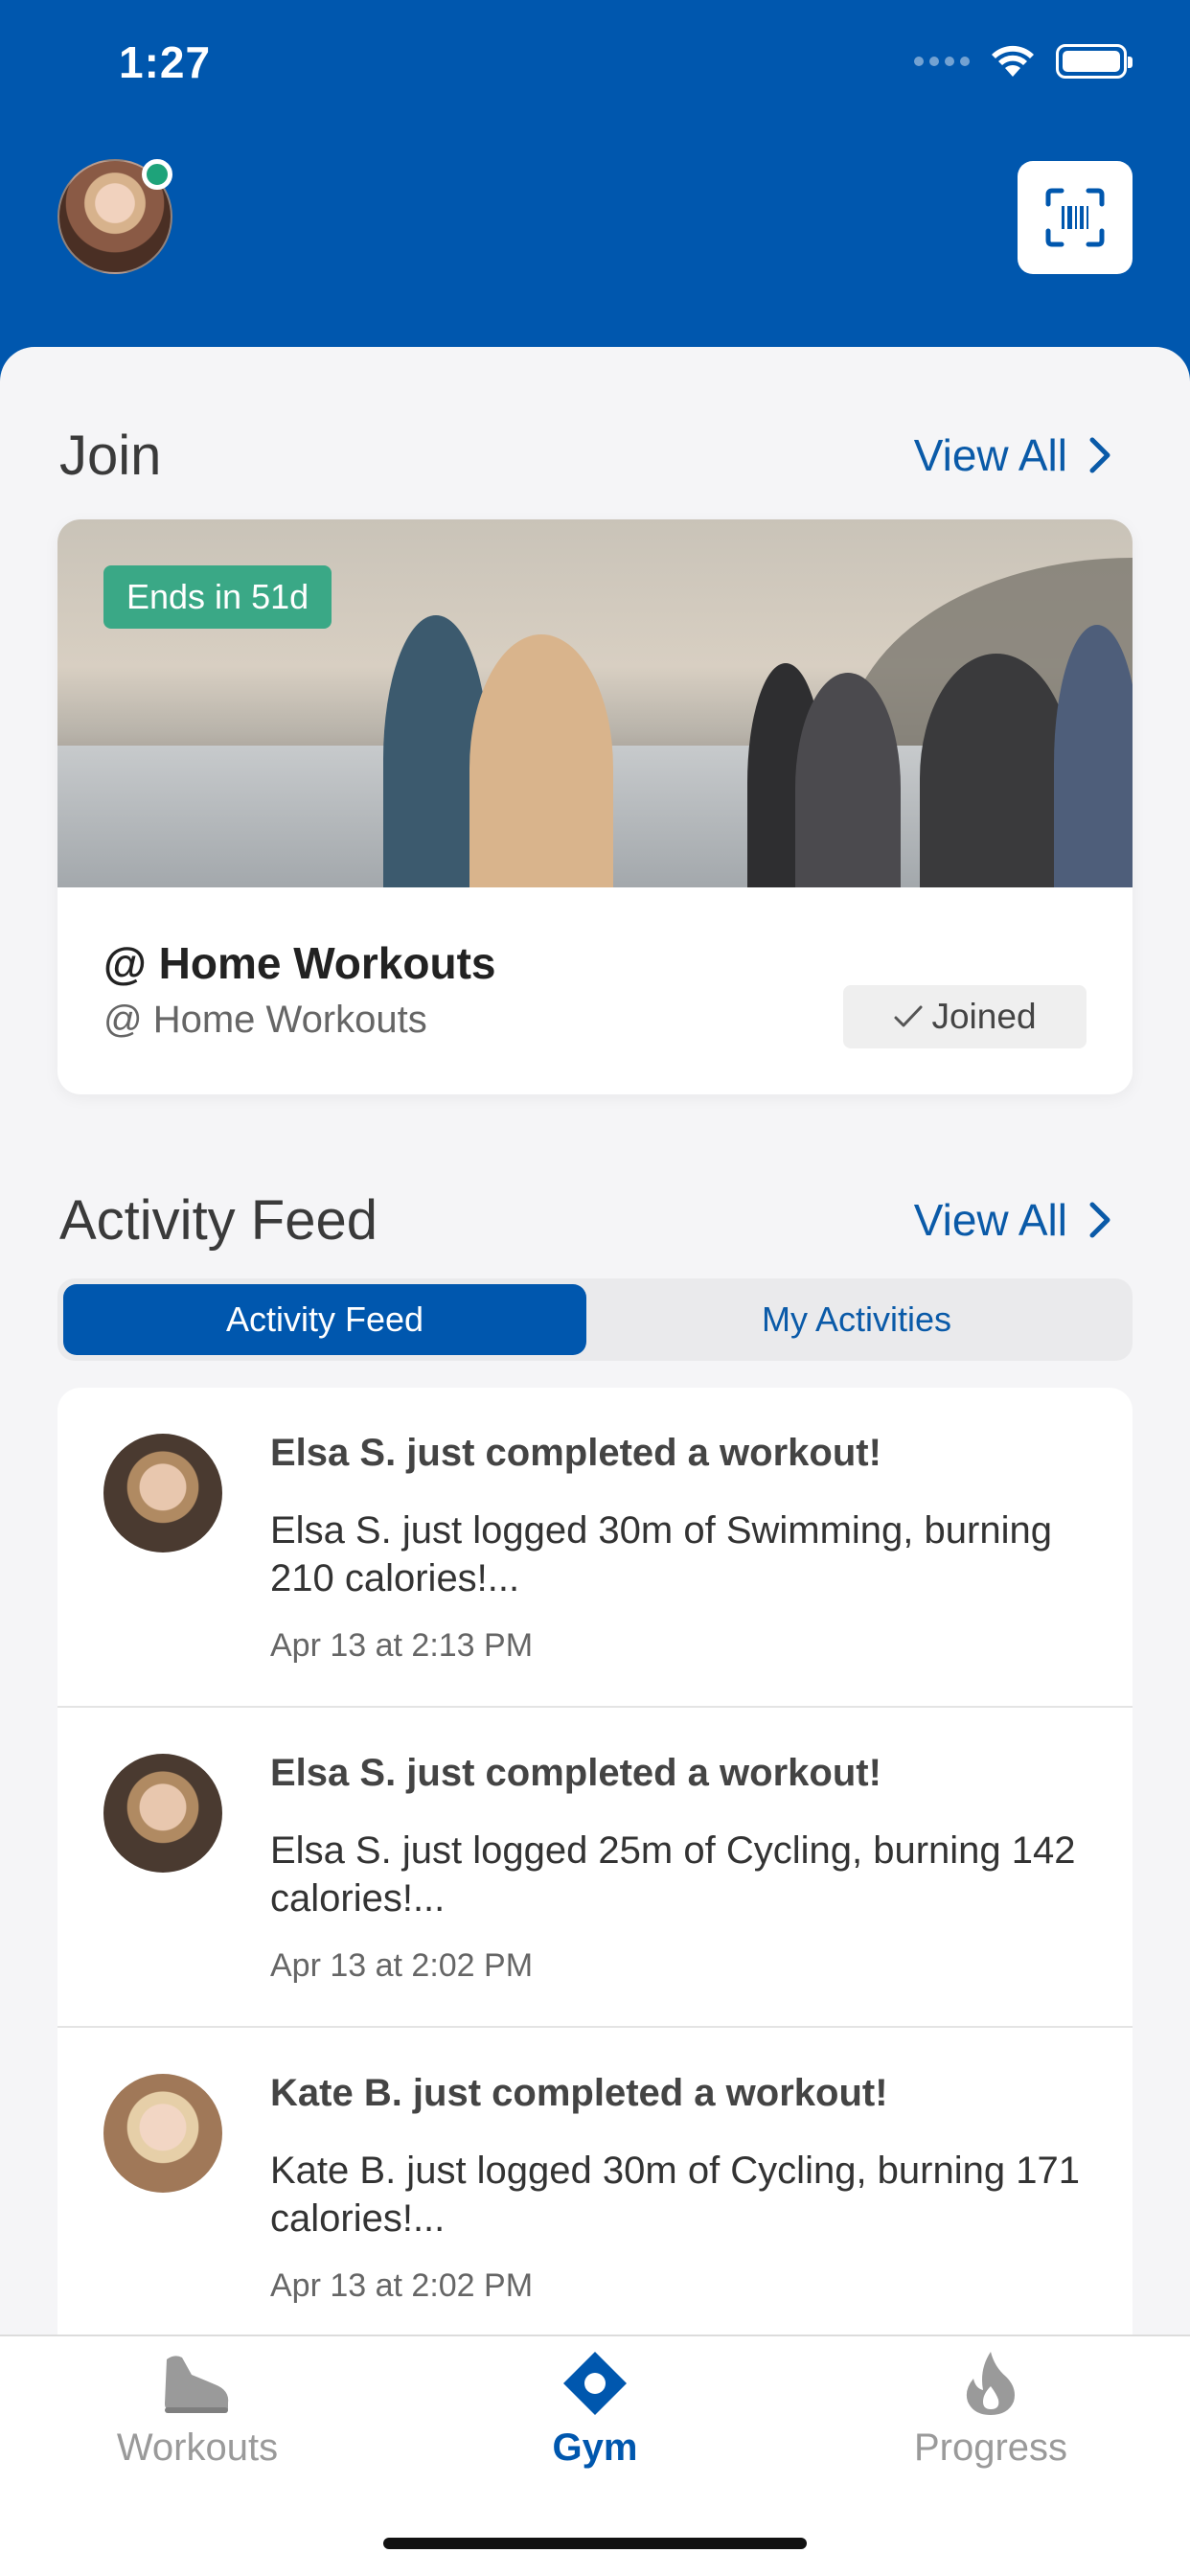 This screenshot has width=1190, height=2576. I want to click on online-status-dot, so click(157, 174).